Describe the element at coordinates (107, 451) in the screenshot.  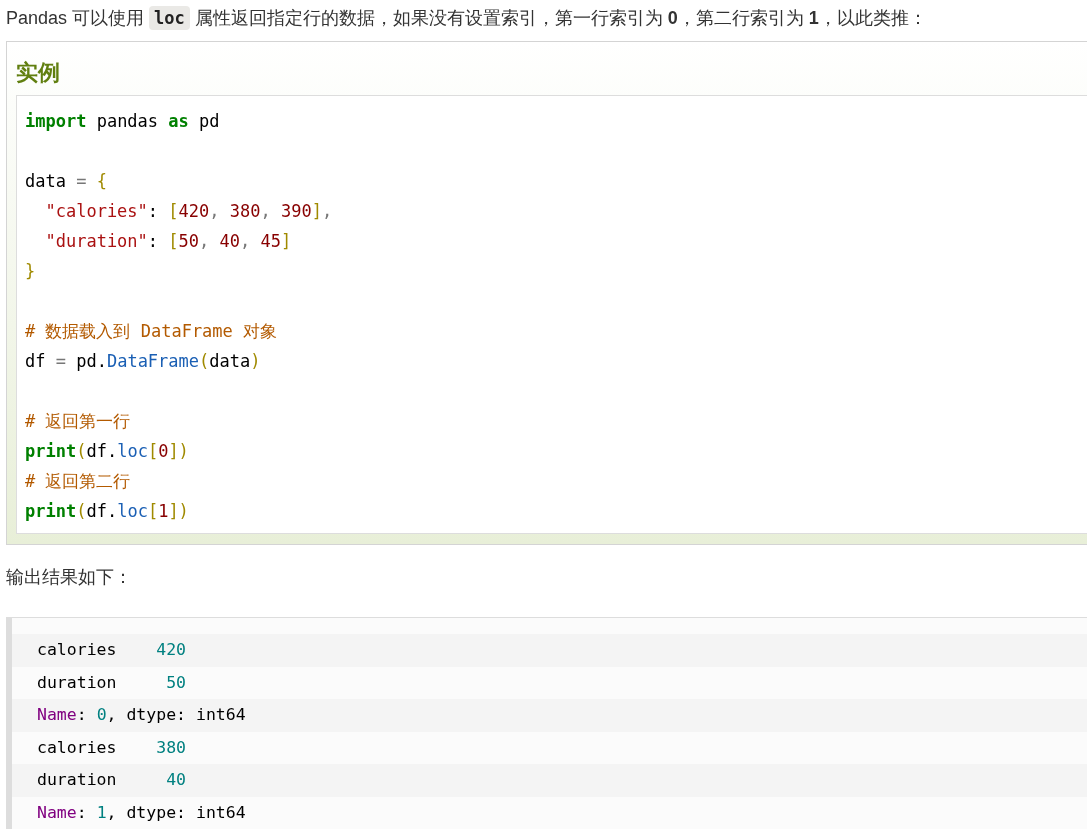
I see `code-line: print(df.loc[0])` at that location.